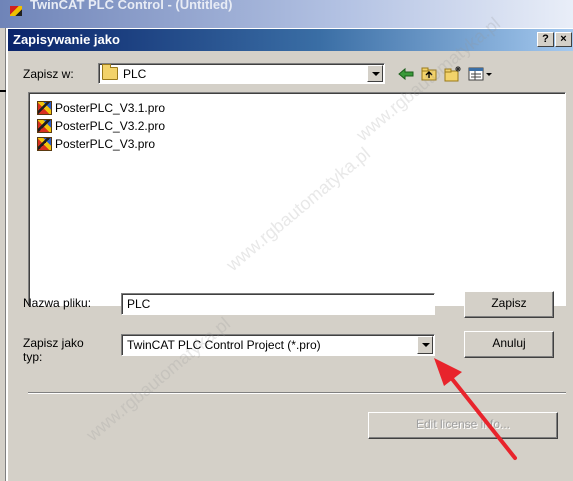 This screenshot has width=573, height=481. What do you see at coordinates (429, 74) in the screenshot?
I see `up-folder-icon` at bounding box center [429, 74].